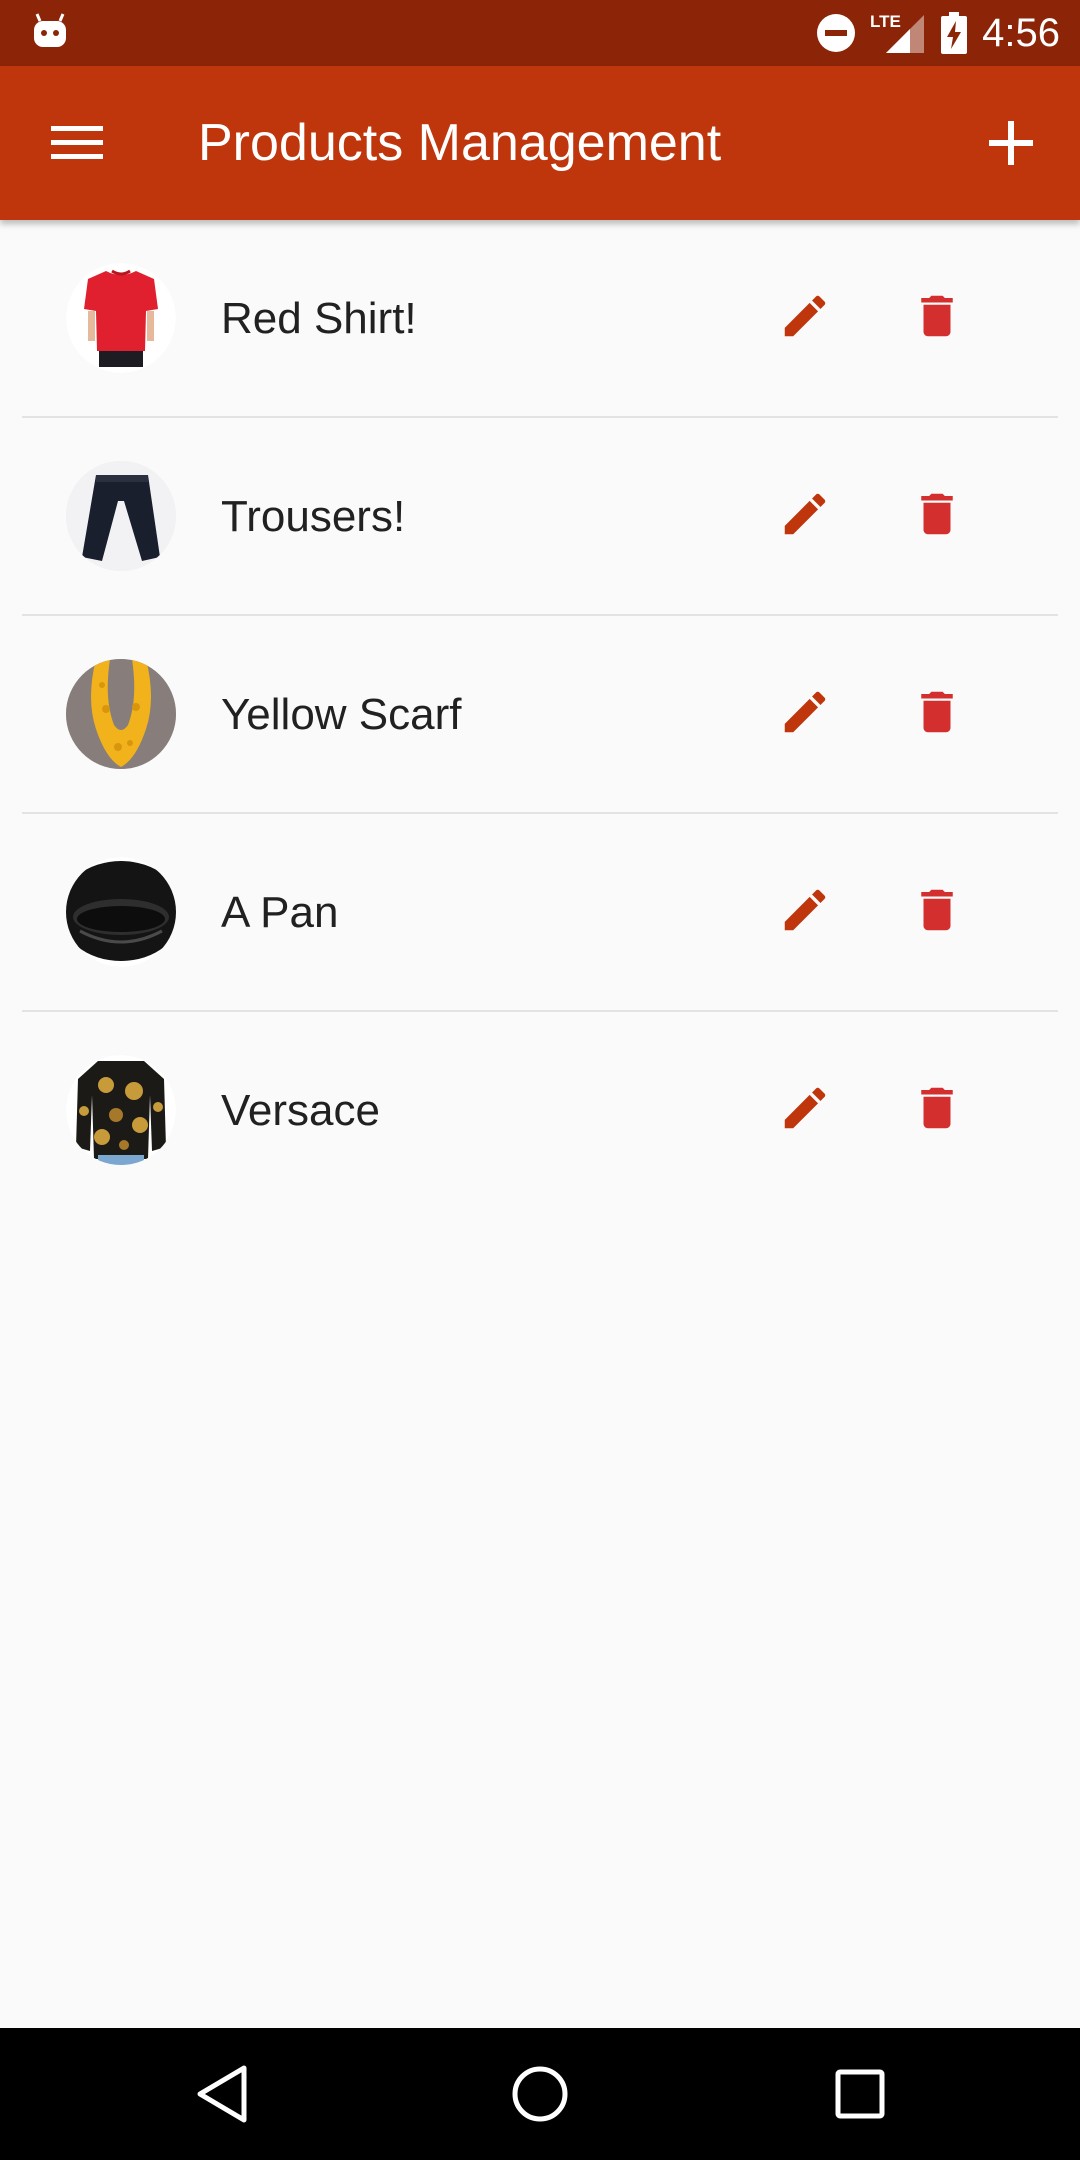 This screenshot has height=2160, width=1080. I want to click on yellow-scarf-thumbnail, so click(121, 714).